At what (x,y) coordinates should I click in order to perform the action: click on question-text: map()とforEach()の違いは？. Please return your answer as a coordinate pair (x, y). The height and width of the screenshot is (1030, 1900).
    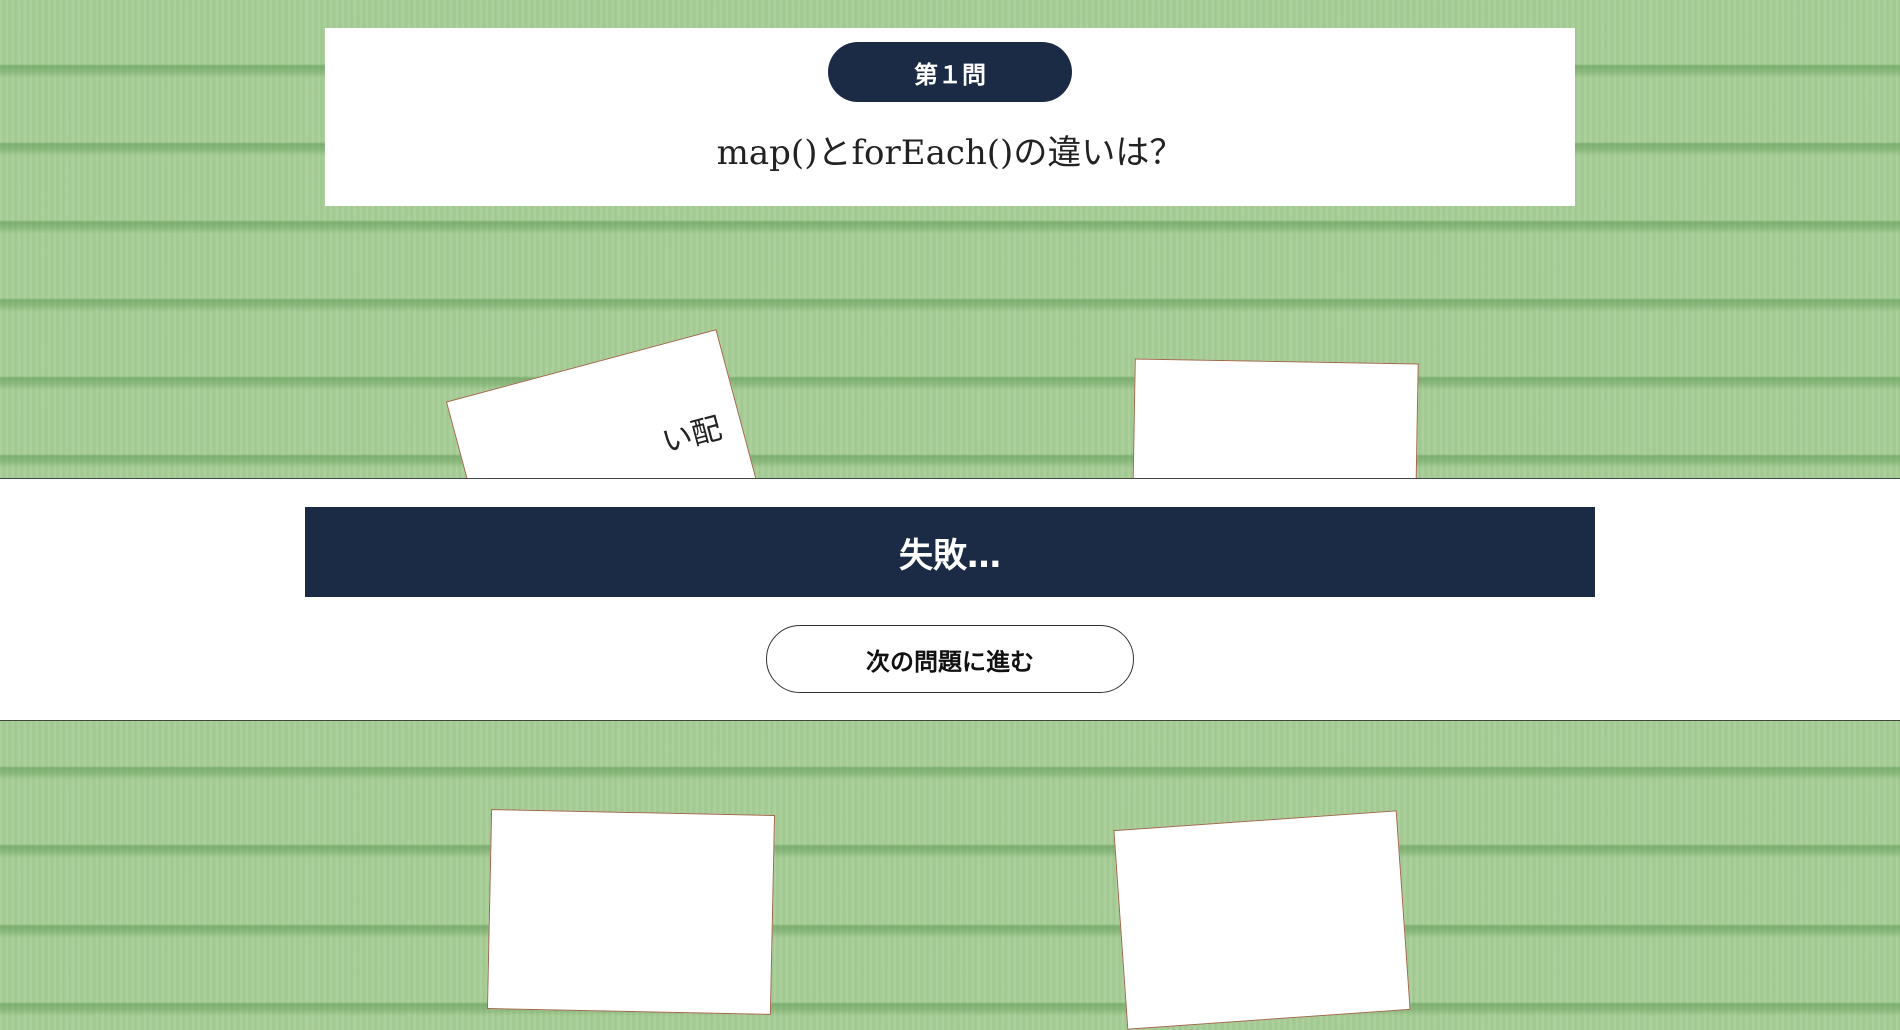
    Looking at the image, I should click on (950, 153).